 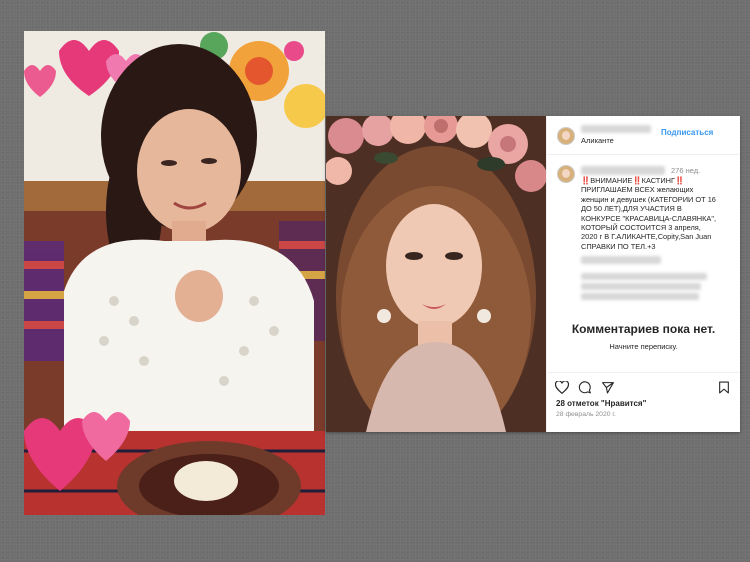 What do you see at coordinates (643, 135) in the screenshot?
I see `post-header: Аликанте Подписаться` at bounding box center [643, 135].